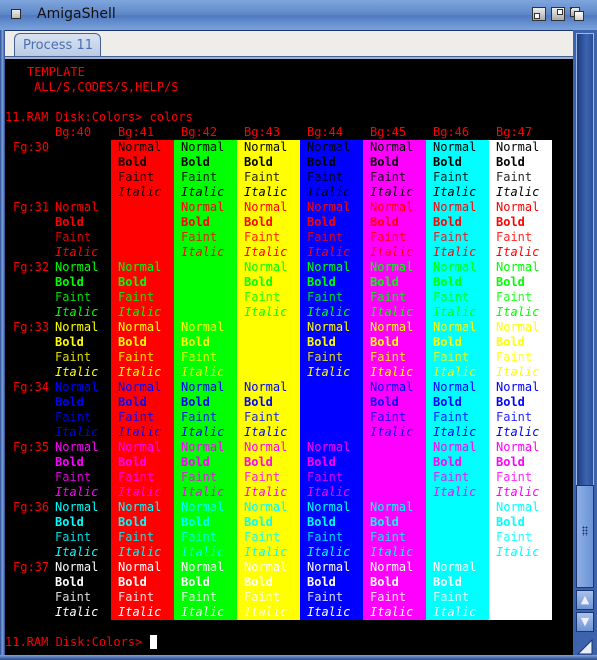 Image resolution: width=597 pixels, height=660 pixels. I want to click on vertical-scrollbar: ▲ ▼, so click(585, 345).